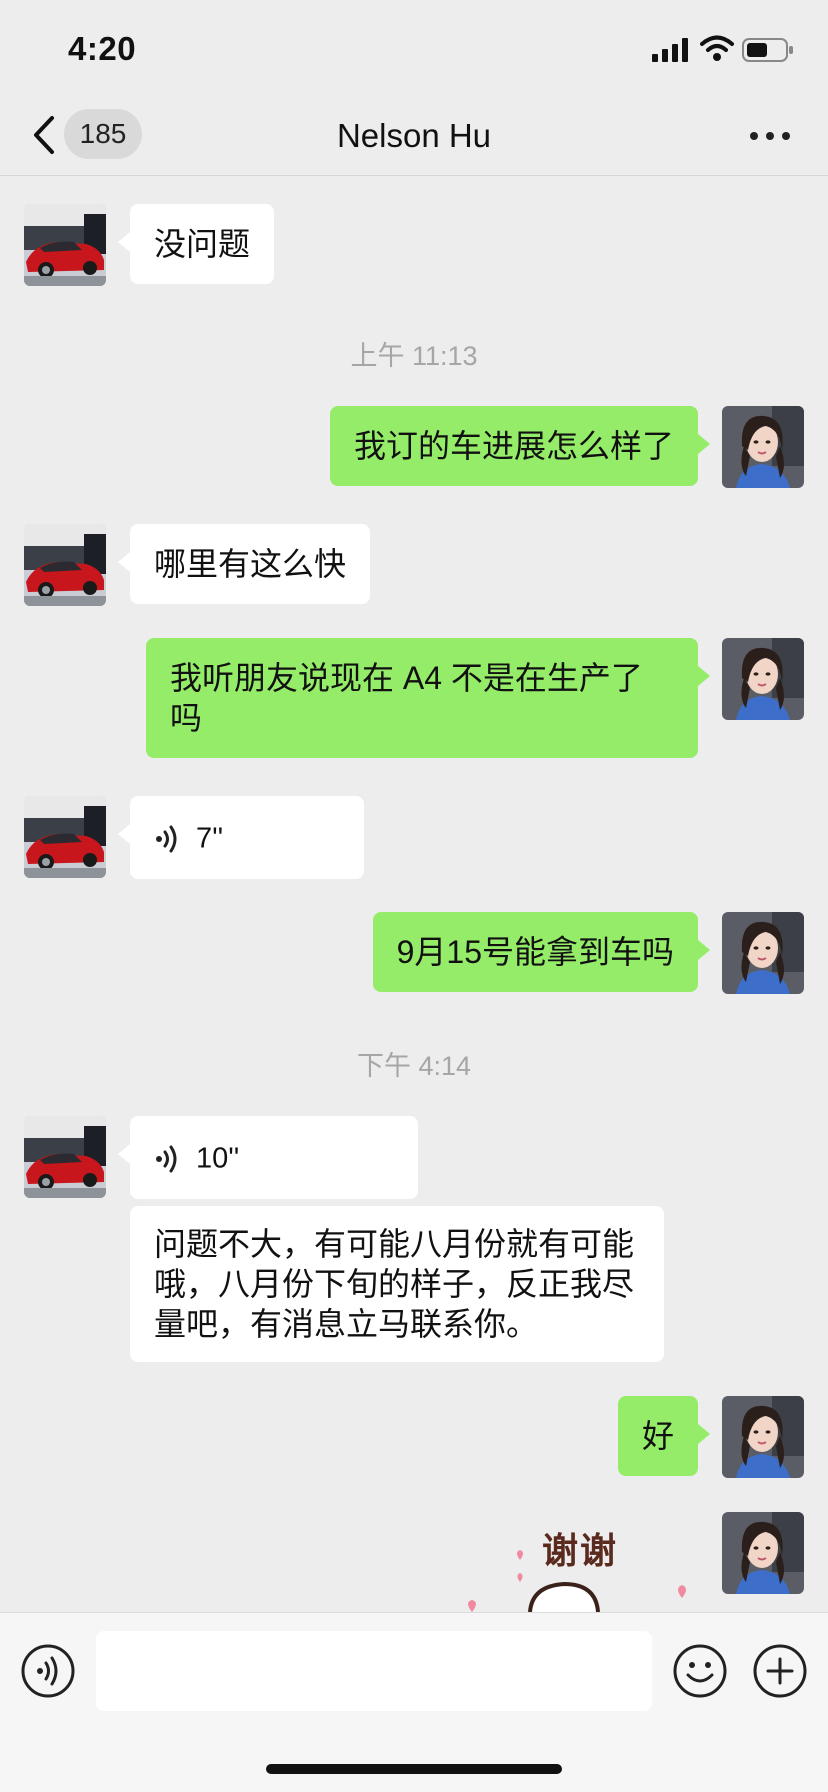  What do you see at coordinates (780, 1671) in the screenshot?
I see `plus-circle-icon` at bounding box center [780, 1671].